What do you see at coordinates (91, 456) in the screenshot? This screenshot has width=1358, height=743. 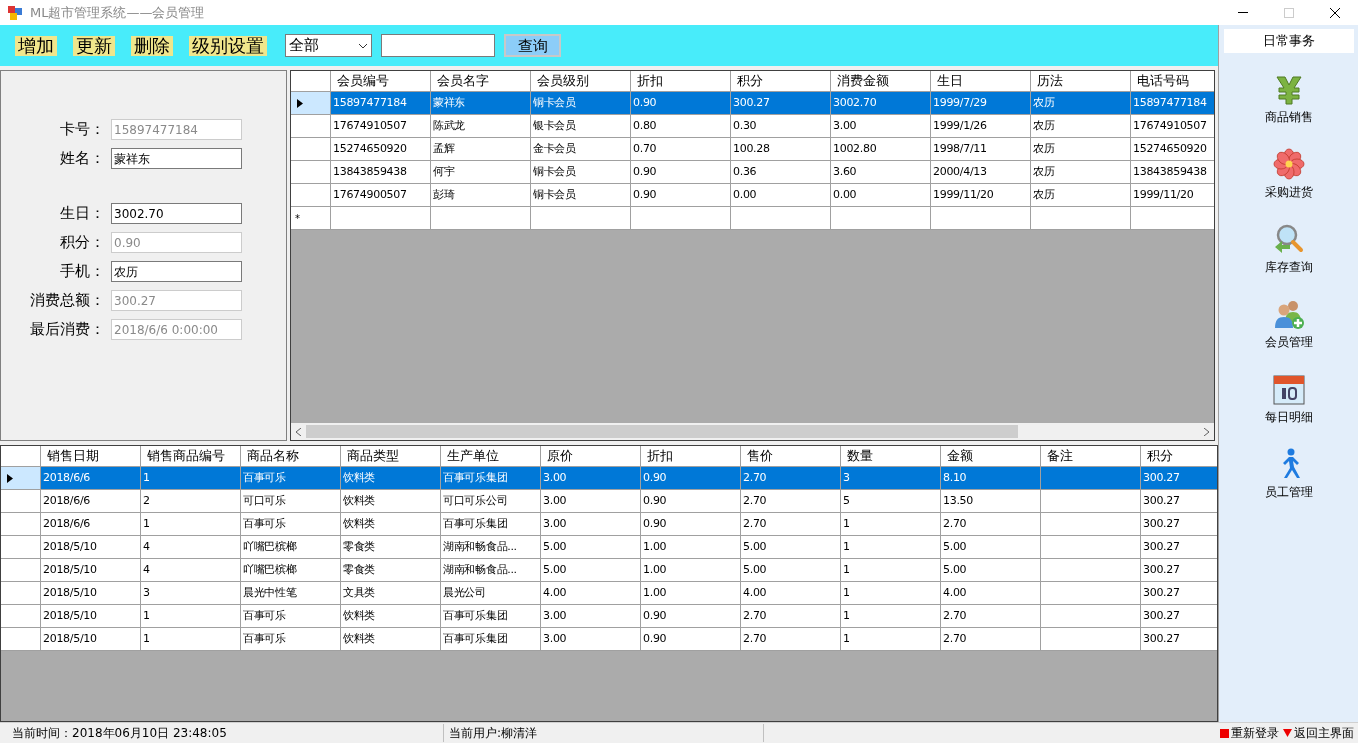 I see `column-header: 销售日期` at bounding box center [91, 456].